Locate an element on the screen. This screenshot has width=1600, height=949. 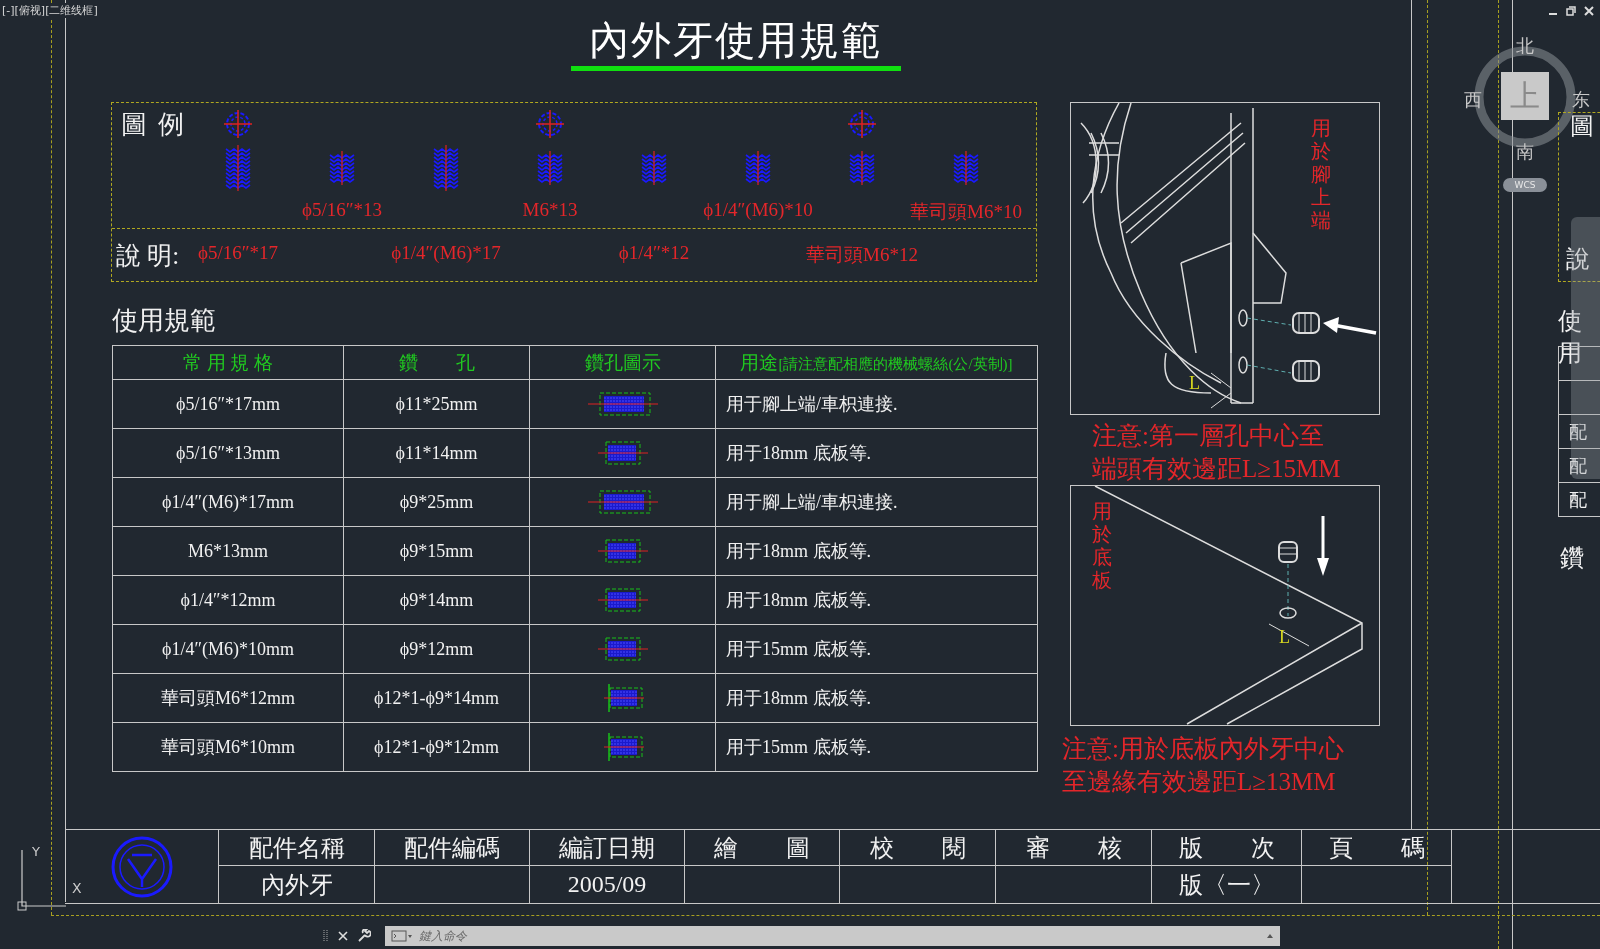
table-cell: ϕ1/4″(M6)*10mm is located at coordinates (228, 649).